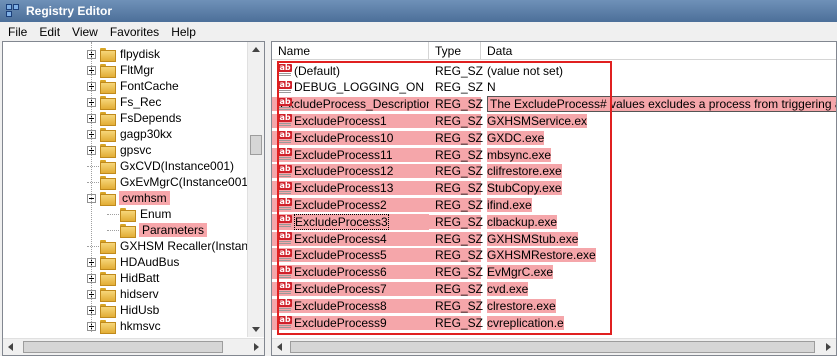 This screenshot has width=837, height=356. I want to click on value-name: ExcludeProcess10, so click(344, 137).